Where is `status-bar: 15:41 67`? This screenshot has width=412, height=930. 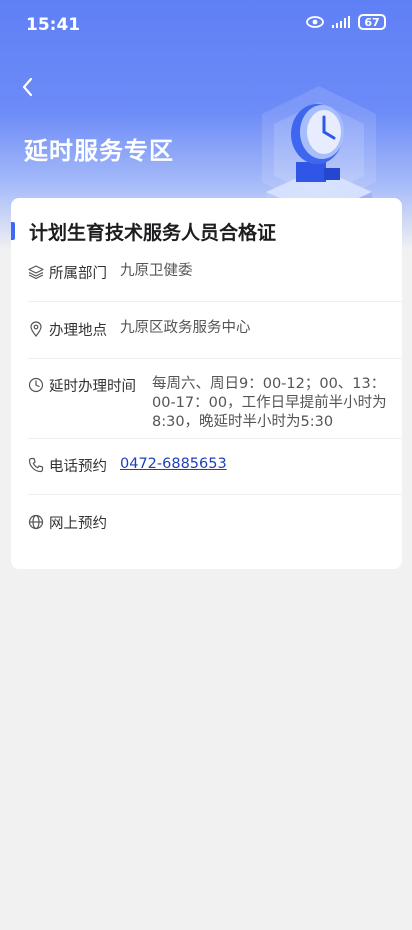
status-bar: 15:41 67 is located at coordinates (206, 24).